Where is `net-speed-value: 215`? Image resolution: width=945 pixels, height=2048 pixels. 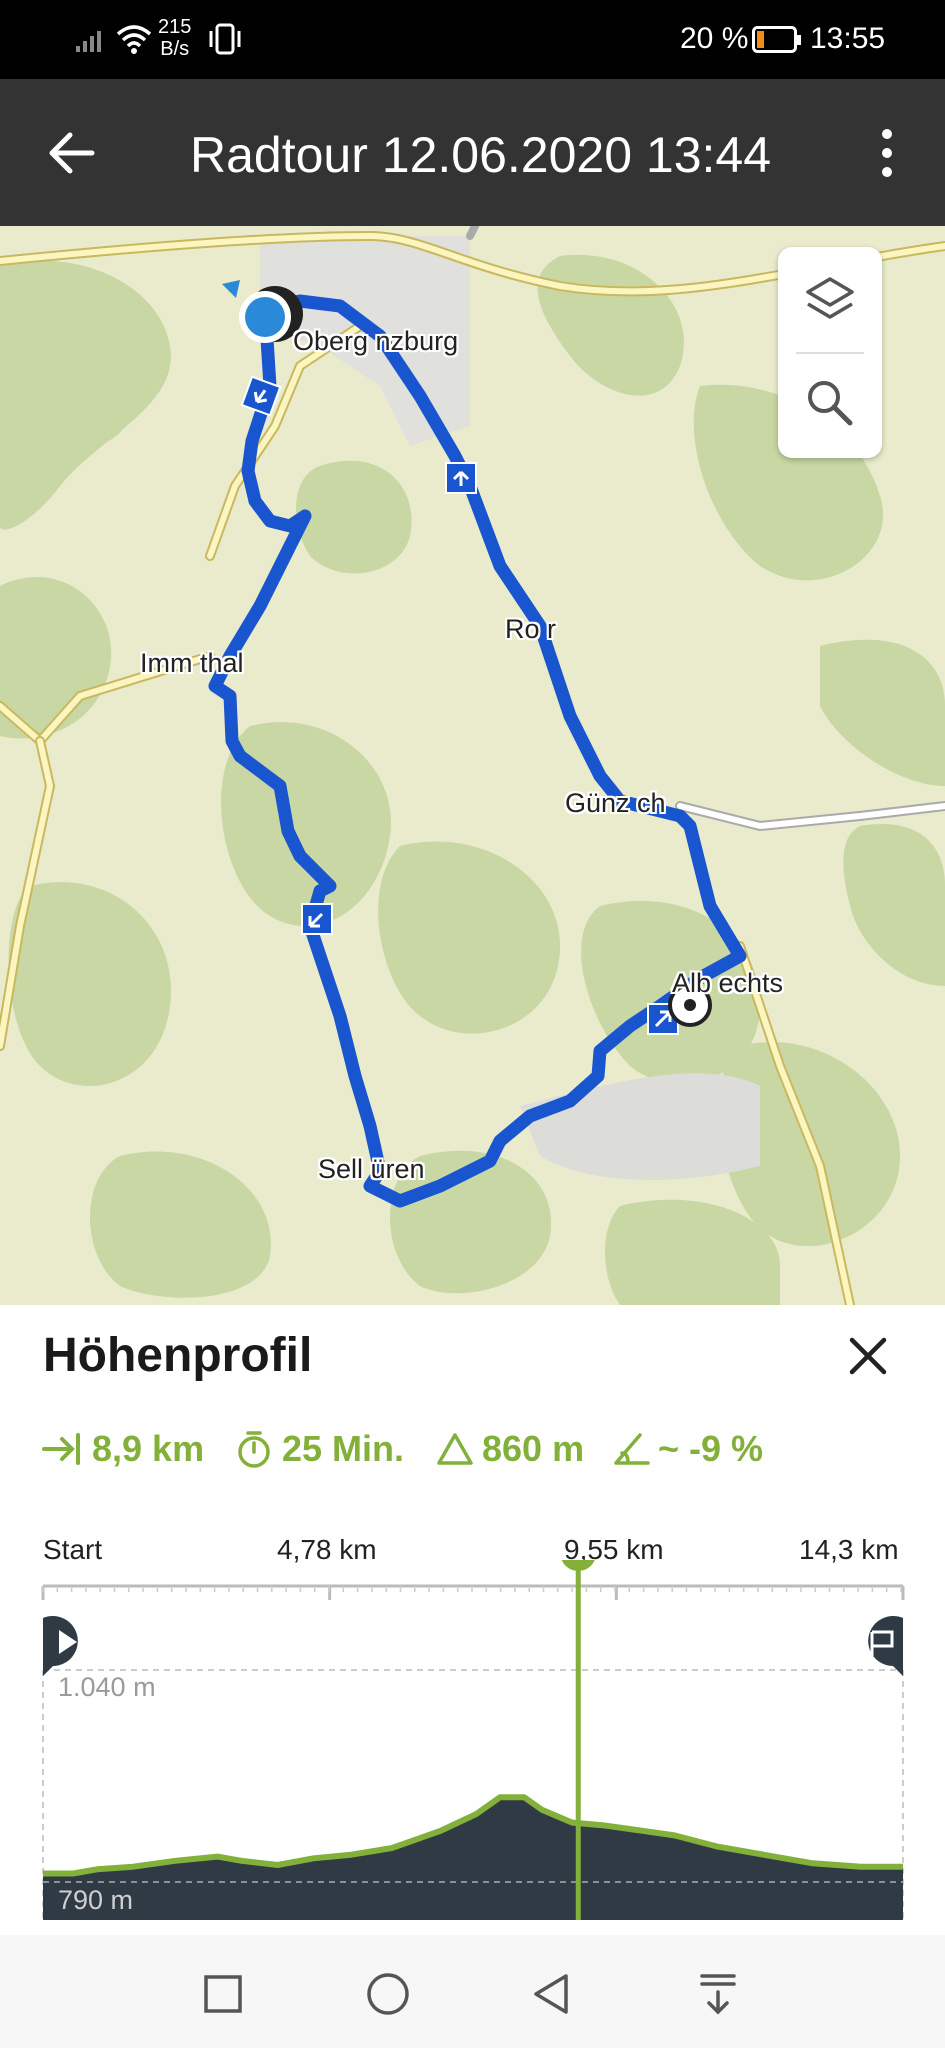 net-speed-value: 215 is located at coordinates (175, 27).